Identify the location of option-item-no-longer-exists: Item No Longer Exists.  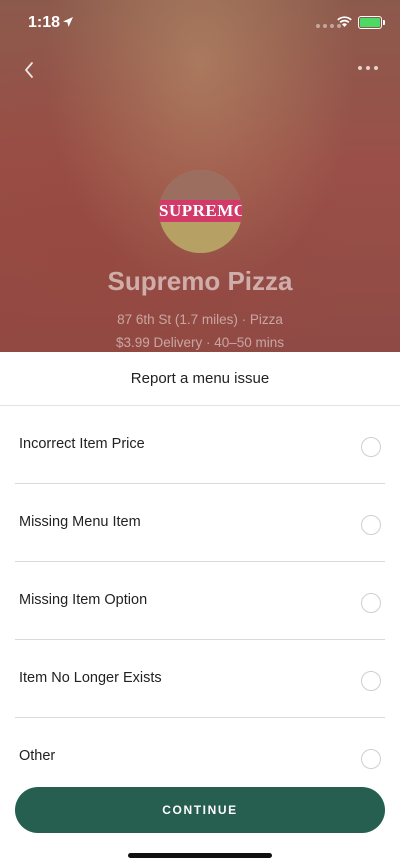
(200, 679).